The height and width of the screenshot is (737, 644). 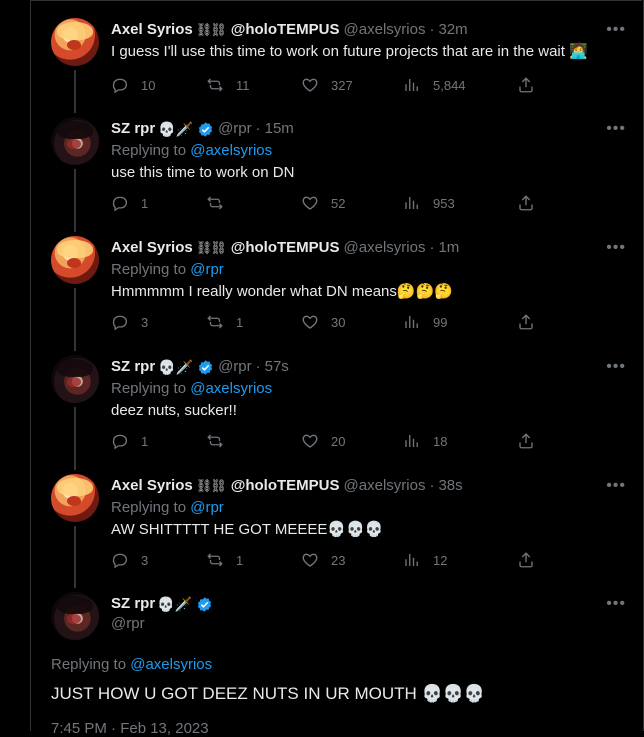 I want to click on repost-button: 11, so click(x=228, y=85).